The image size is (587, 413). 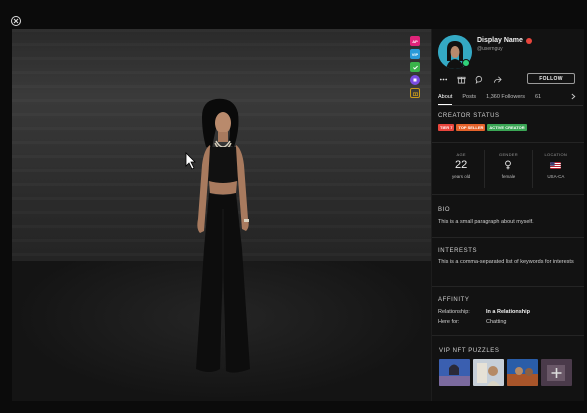 What do you see at coordinates (415, 80) in the screenshot?
I see `cube-badge-icon` at bounding box center [415, 80].